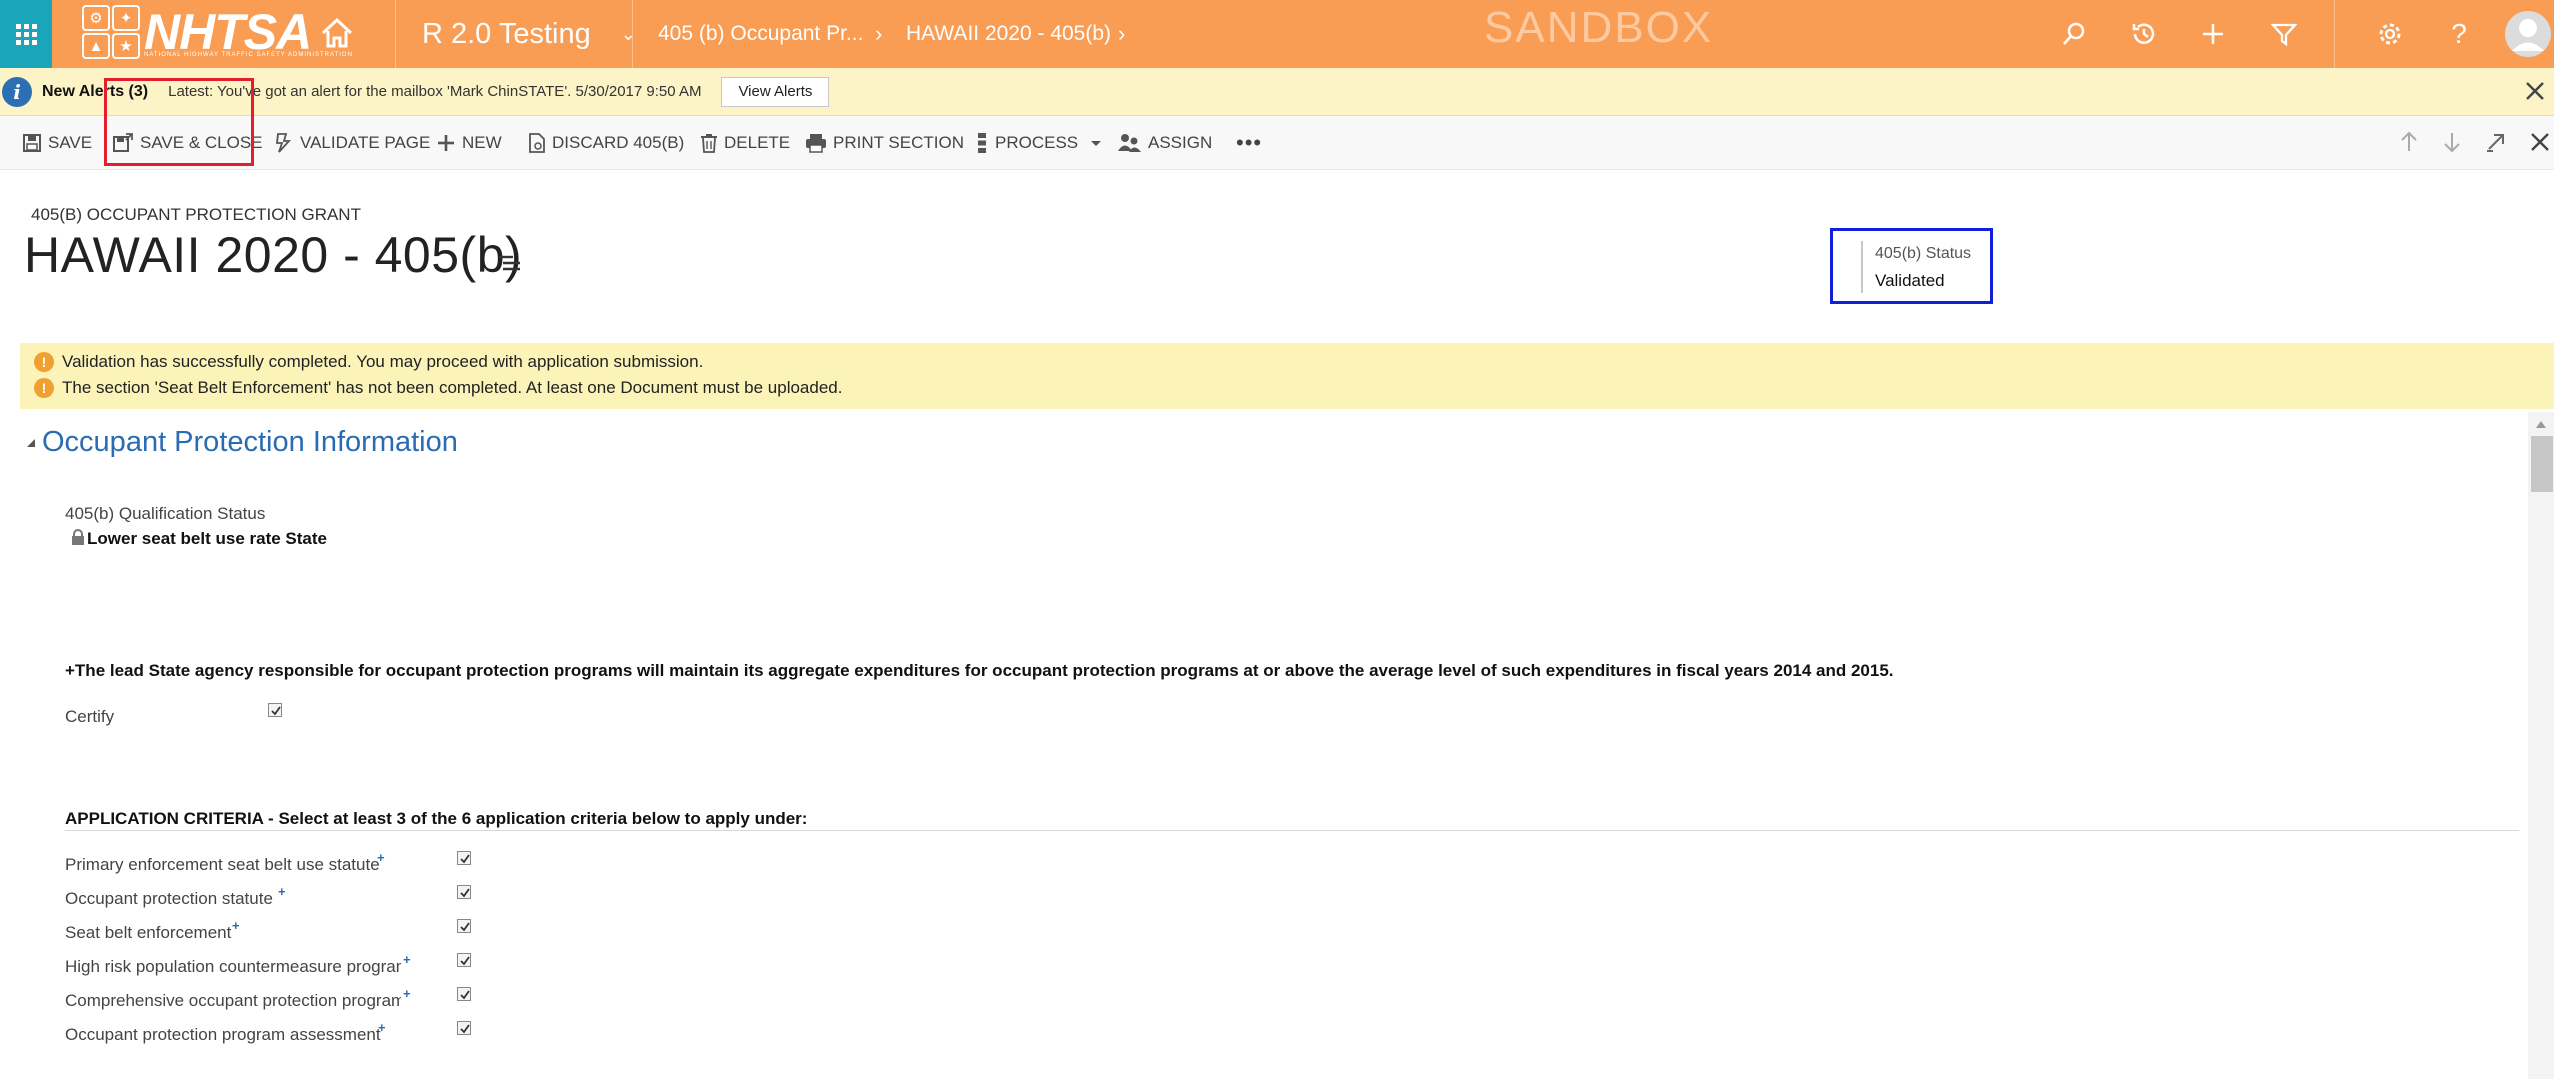 This screenshot has width=2554, height=1079. I want to click on info-icon: i, so click(17, 91).